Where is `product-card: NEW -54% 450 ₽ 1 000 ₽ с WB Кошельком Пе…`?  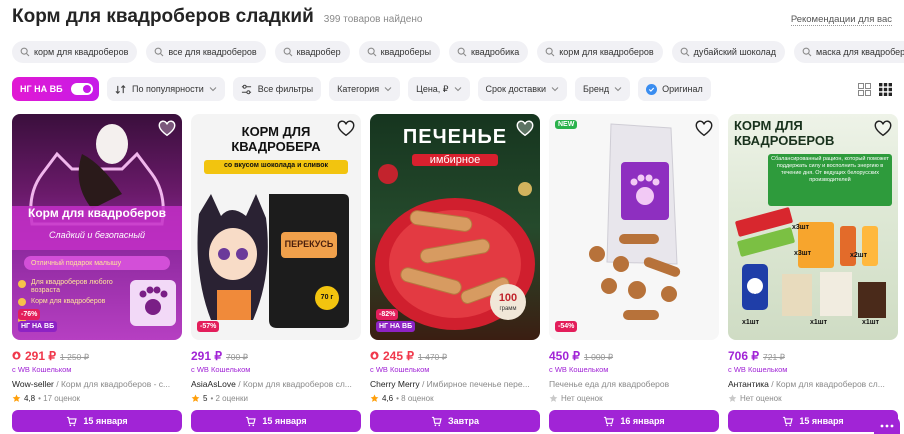
product-card: NEW -54% 450 ₽ 1 000 ₽ с WB Кошельком Пе… is located at coordinates (634, 273).